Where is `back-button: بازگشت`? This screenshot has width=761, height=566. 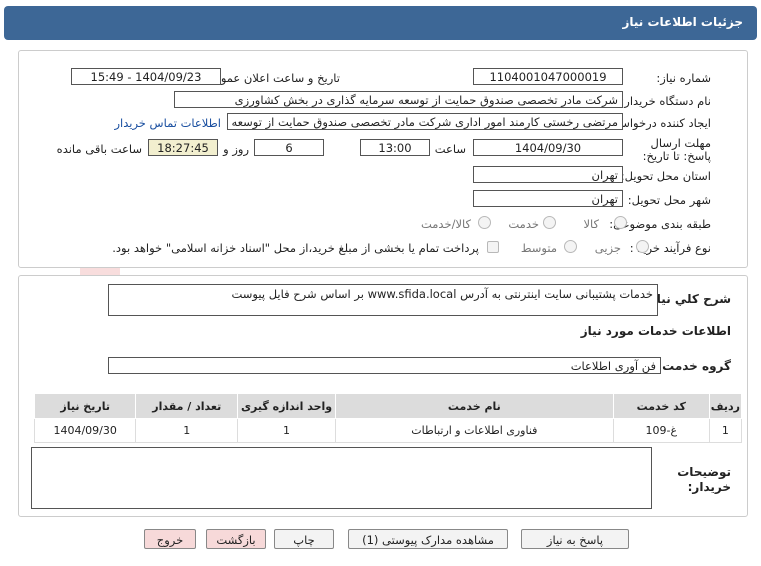
back-button: بازگشت is located at coordinates (236, 539).